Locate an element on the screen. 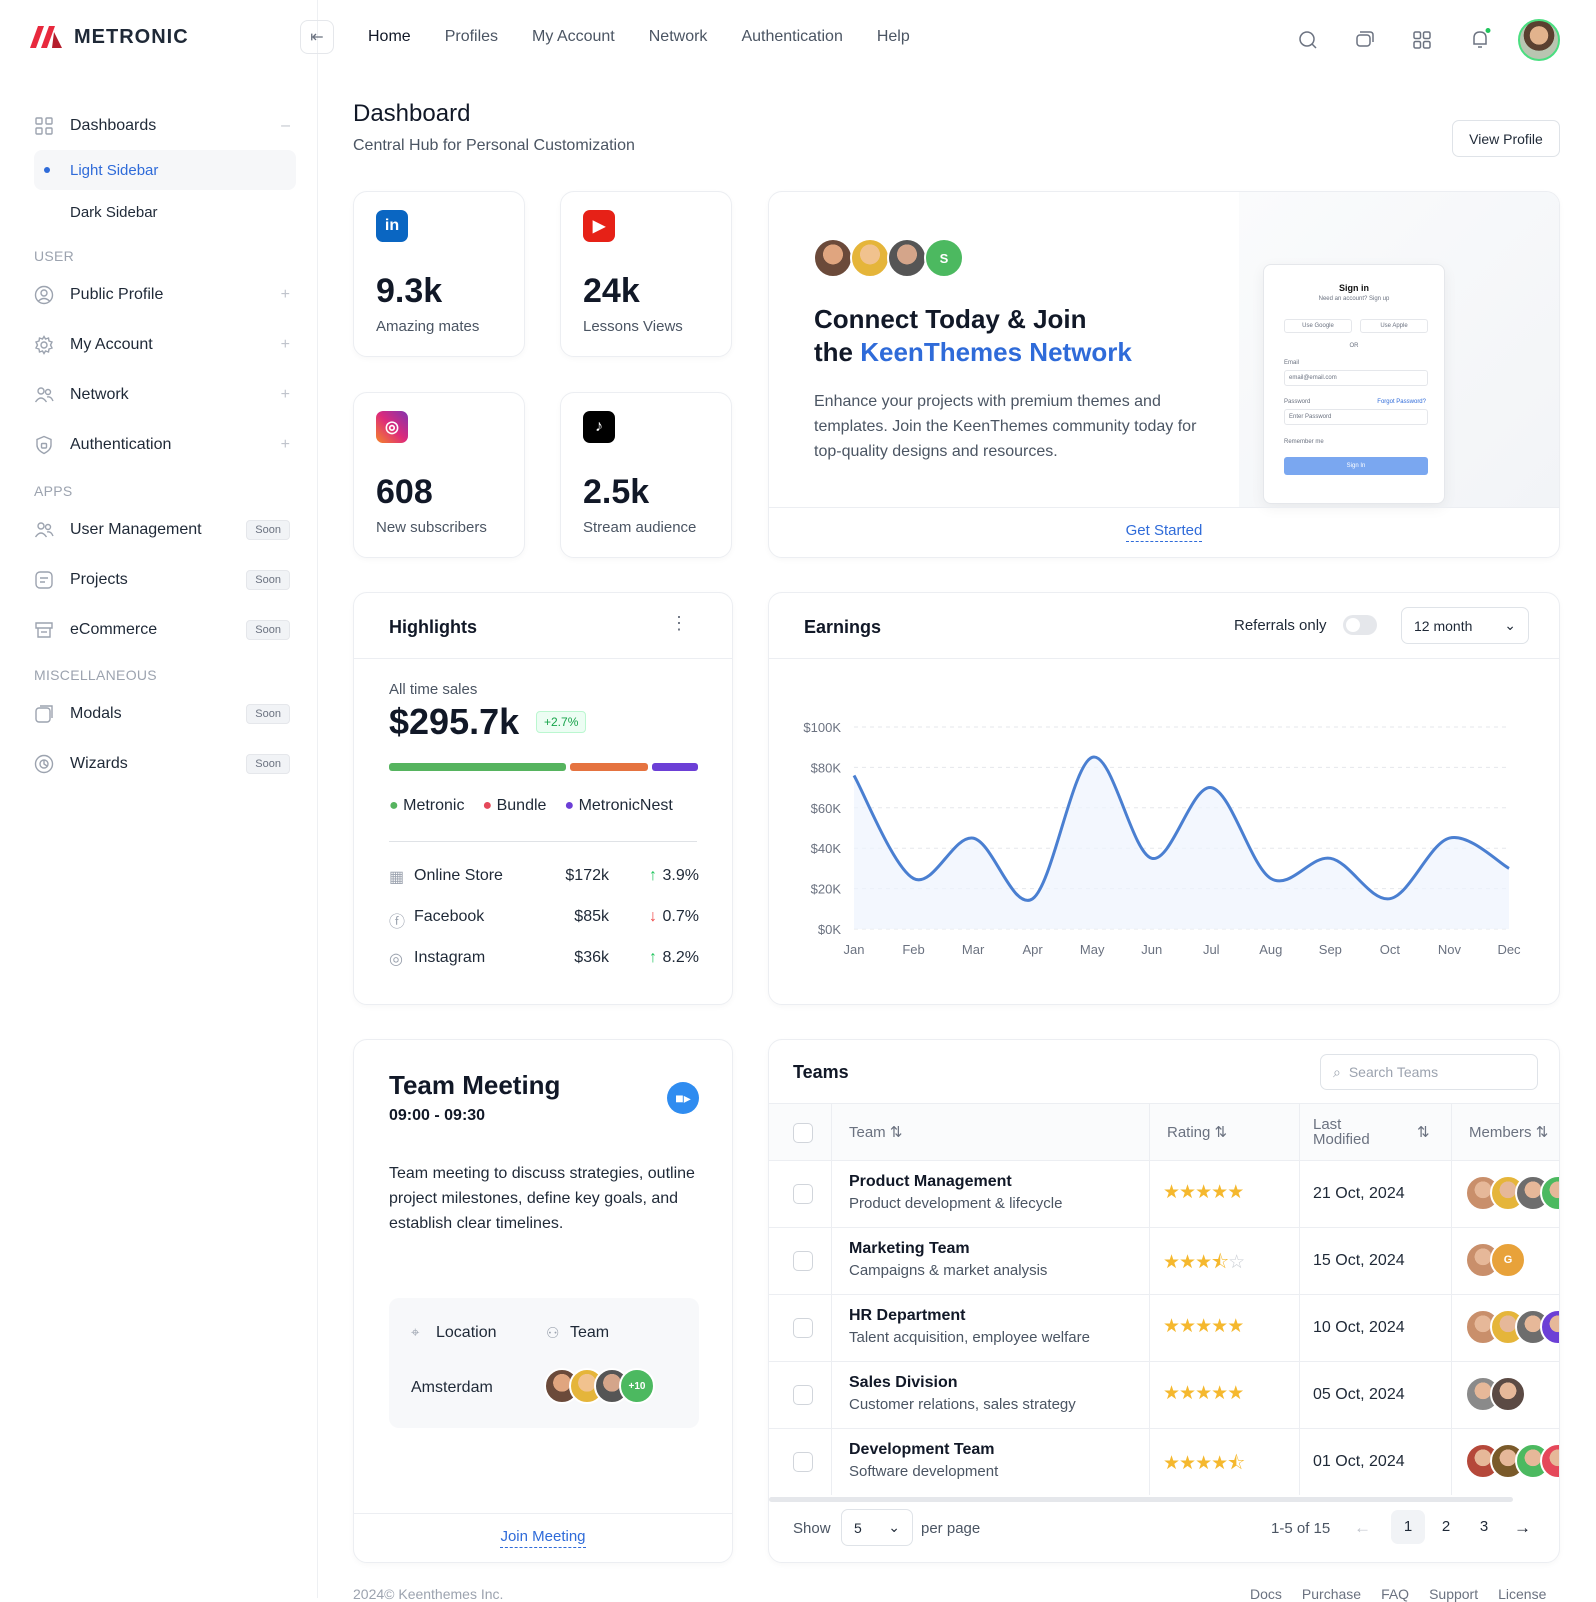  legend-label: MetronicNest is located at coordinates (626, 805).